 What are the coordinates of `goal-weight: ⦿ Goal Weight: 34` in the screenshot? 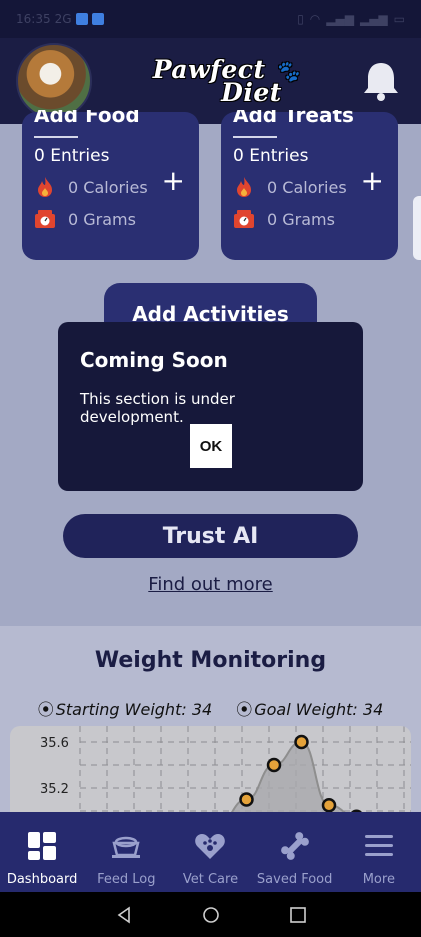 It's located at (309, 708).